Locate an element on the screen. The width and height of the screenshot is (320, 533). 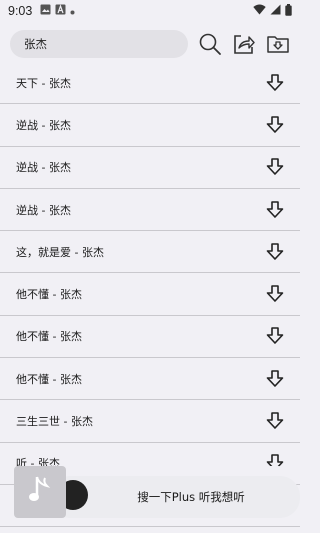
image-icon is located at coordinates (45, 11).